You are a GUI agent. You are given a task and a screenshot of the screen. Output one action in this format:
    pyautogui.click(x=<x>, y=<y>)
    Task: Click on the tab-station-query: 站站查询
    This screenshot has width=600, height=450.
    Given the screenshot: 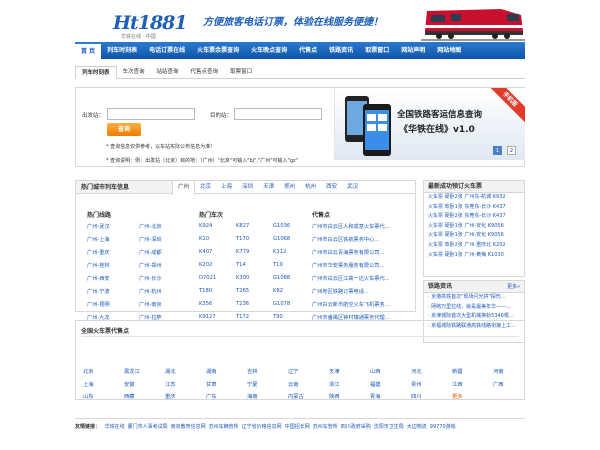 What is the action you would take?
    pyautogui.click(x=168, y=72)
    